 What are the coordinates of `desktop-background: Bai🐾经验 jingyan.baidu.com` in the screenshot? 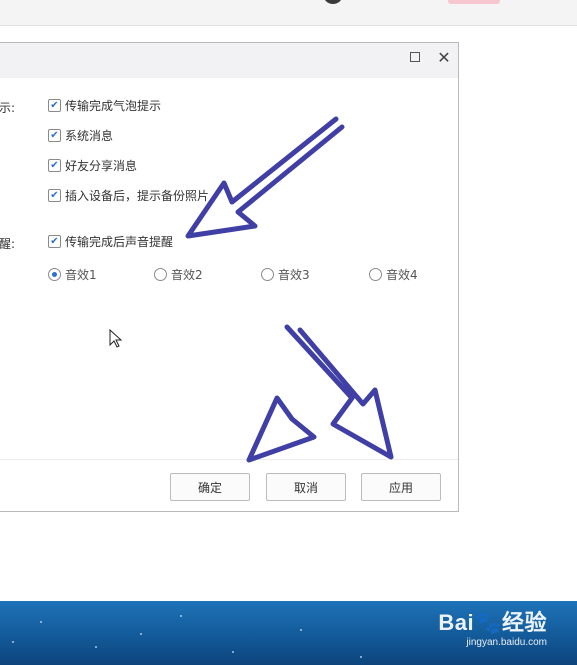 It's located at (288, 633).